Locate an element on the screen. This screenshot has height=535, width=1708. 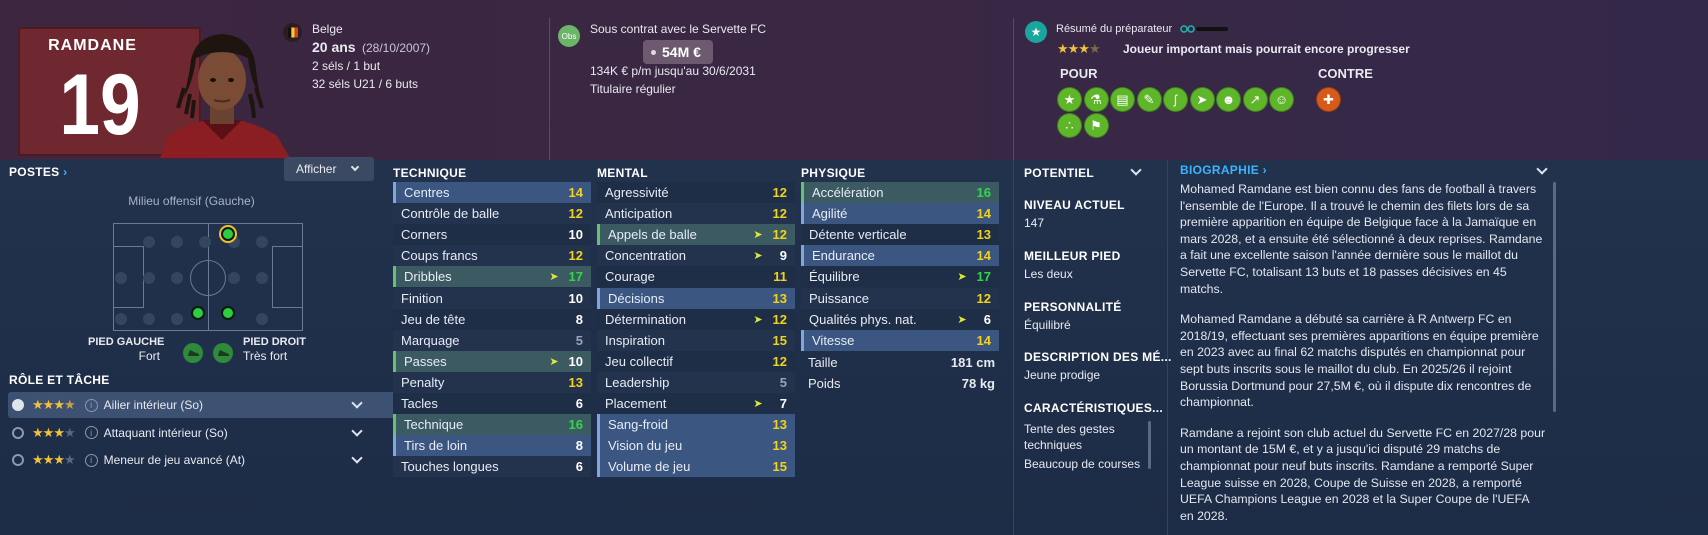
potential-chevron-icon is located at coordinates (1136, 170).